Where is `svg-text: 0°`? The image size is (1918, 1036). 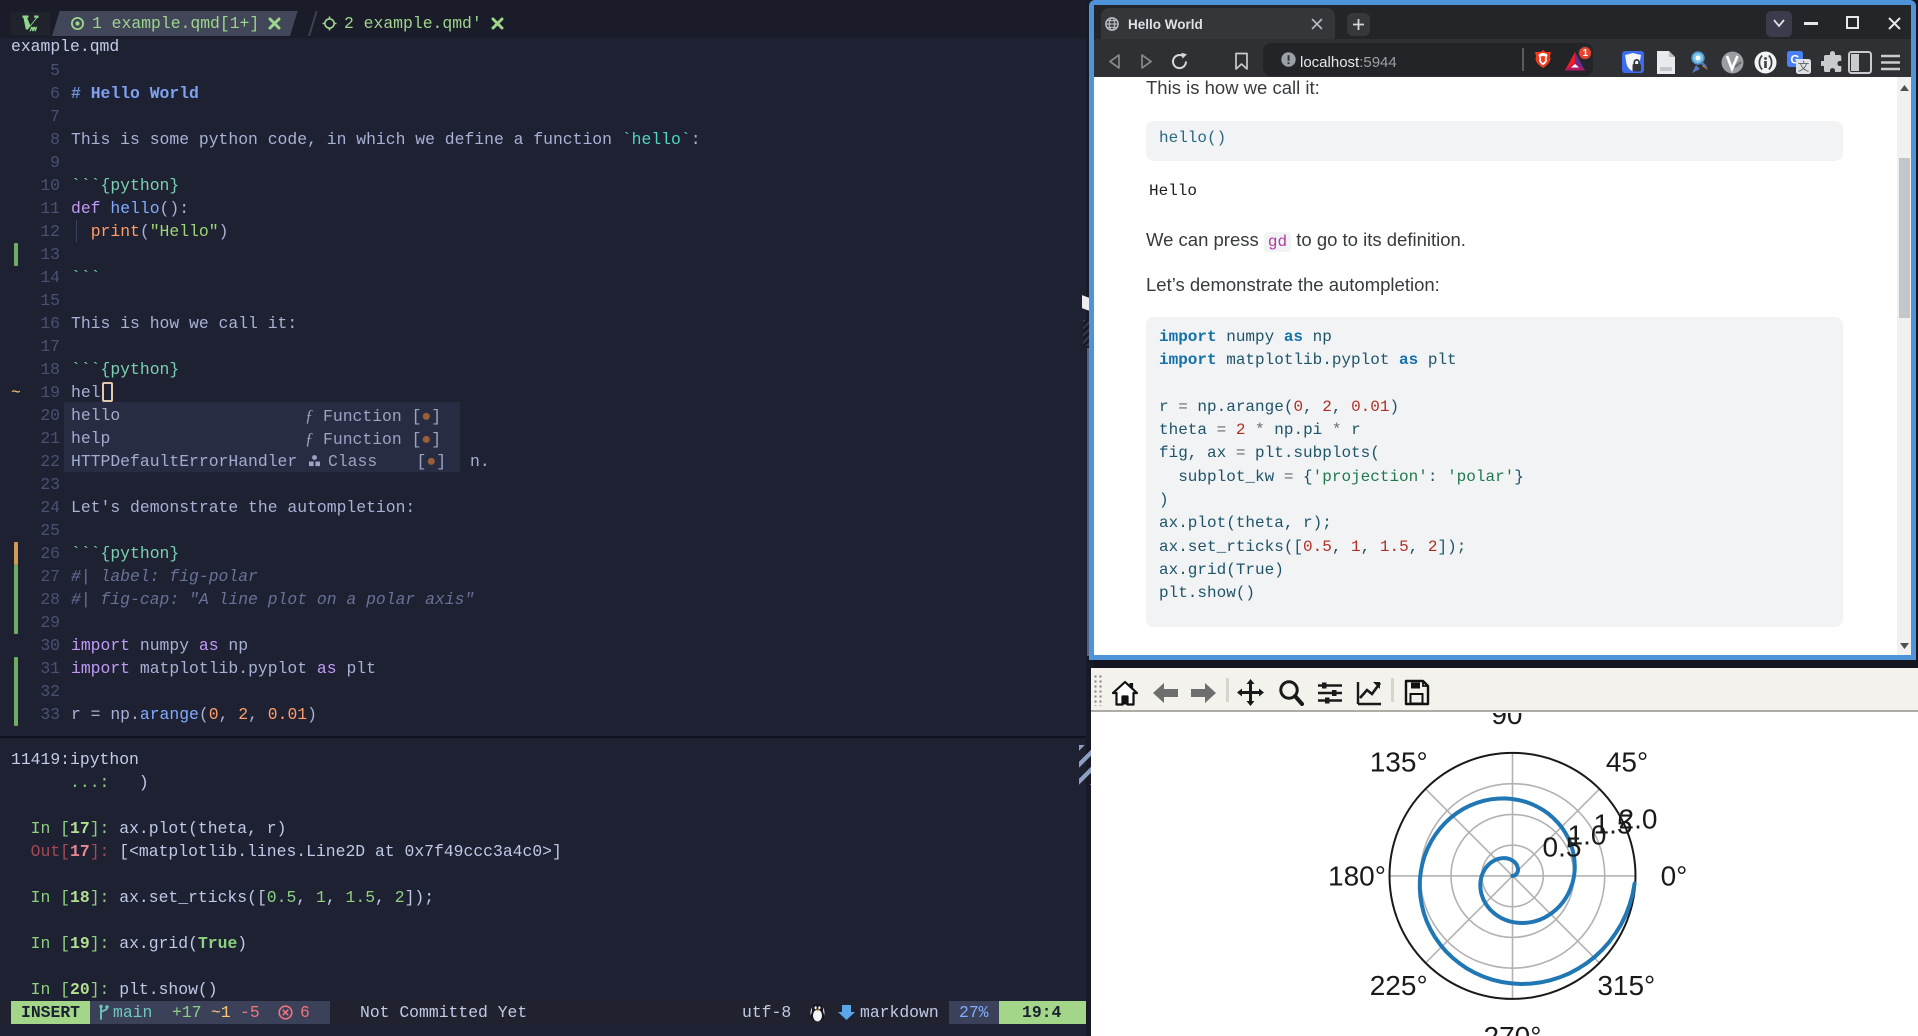
svg-text: 0° is located at coordinates (1674, 876).